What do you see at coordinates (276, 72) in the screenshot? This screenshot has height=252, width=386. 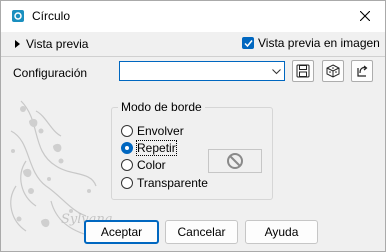 I see `chevron-down-icon` at bounding box center [276, 72].